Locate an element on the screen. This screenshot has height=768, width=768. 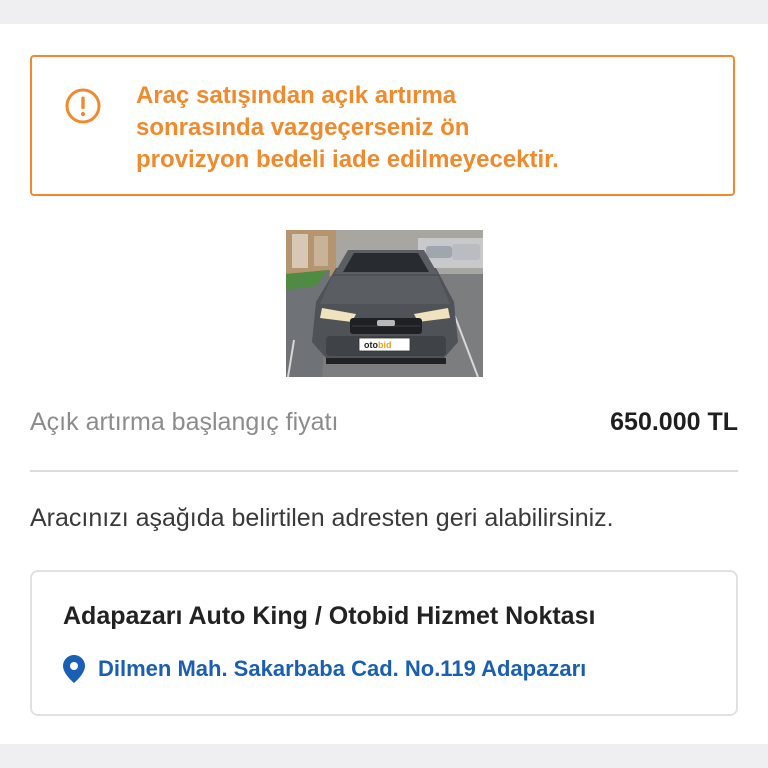
starting-price-value: 650.000 TL is located at coordinates (674, 422).